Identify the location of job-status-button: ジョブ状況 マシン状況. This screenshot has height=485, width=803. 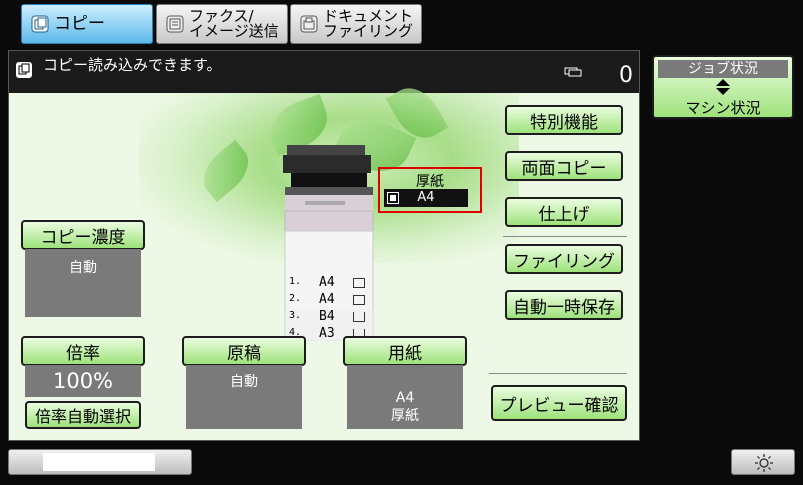
(723, 87).